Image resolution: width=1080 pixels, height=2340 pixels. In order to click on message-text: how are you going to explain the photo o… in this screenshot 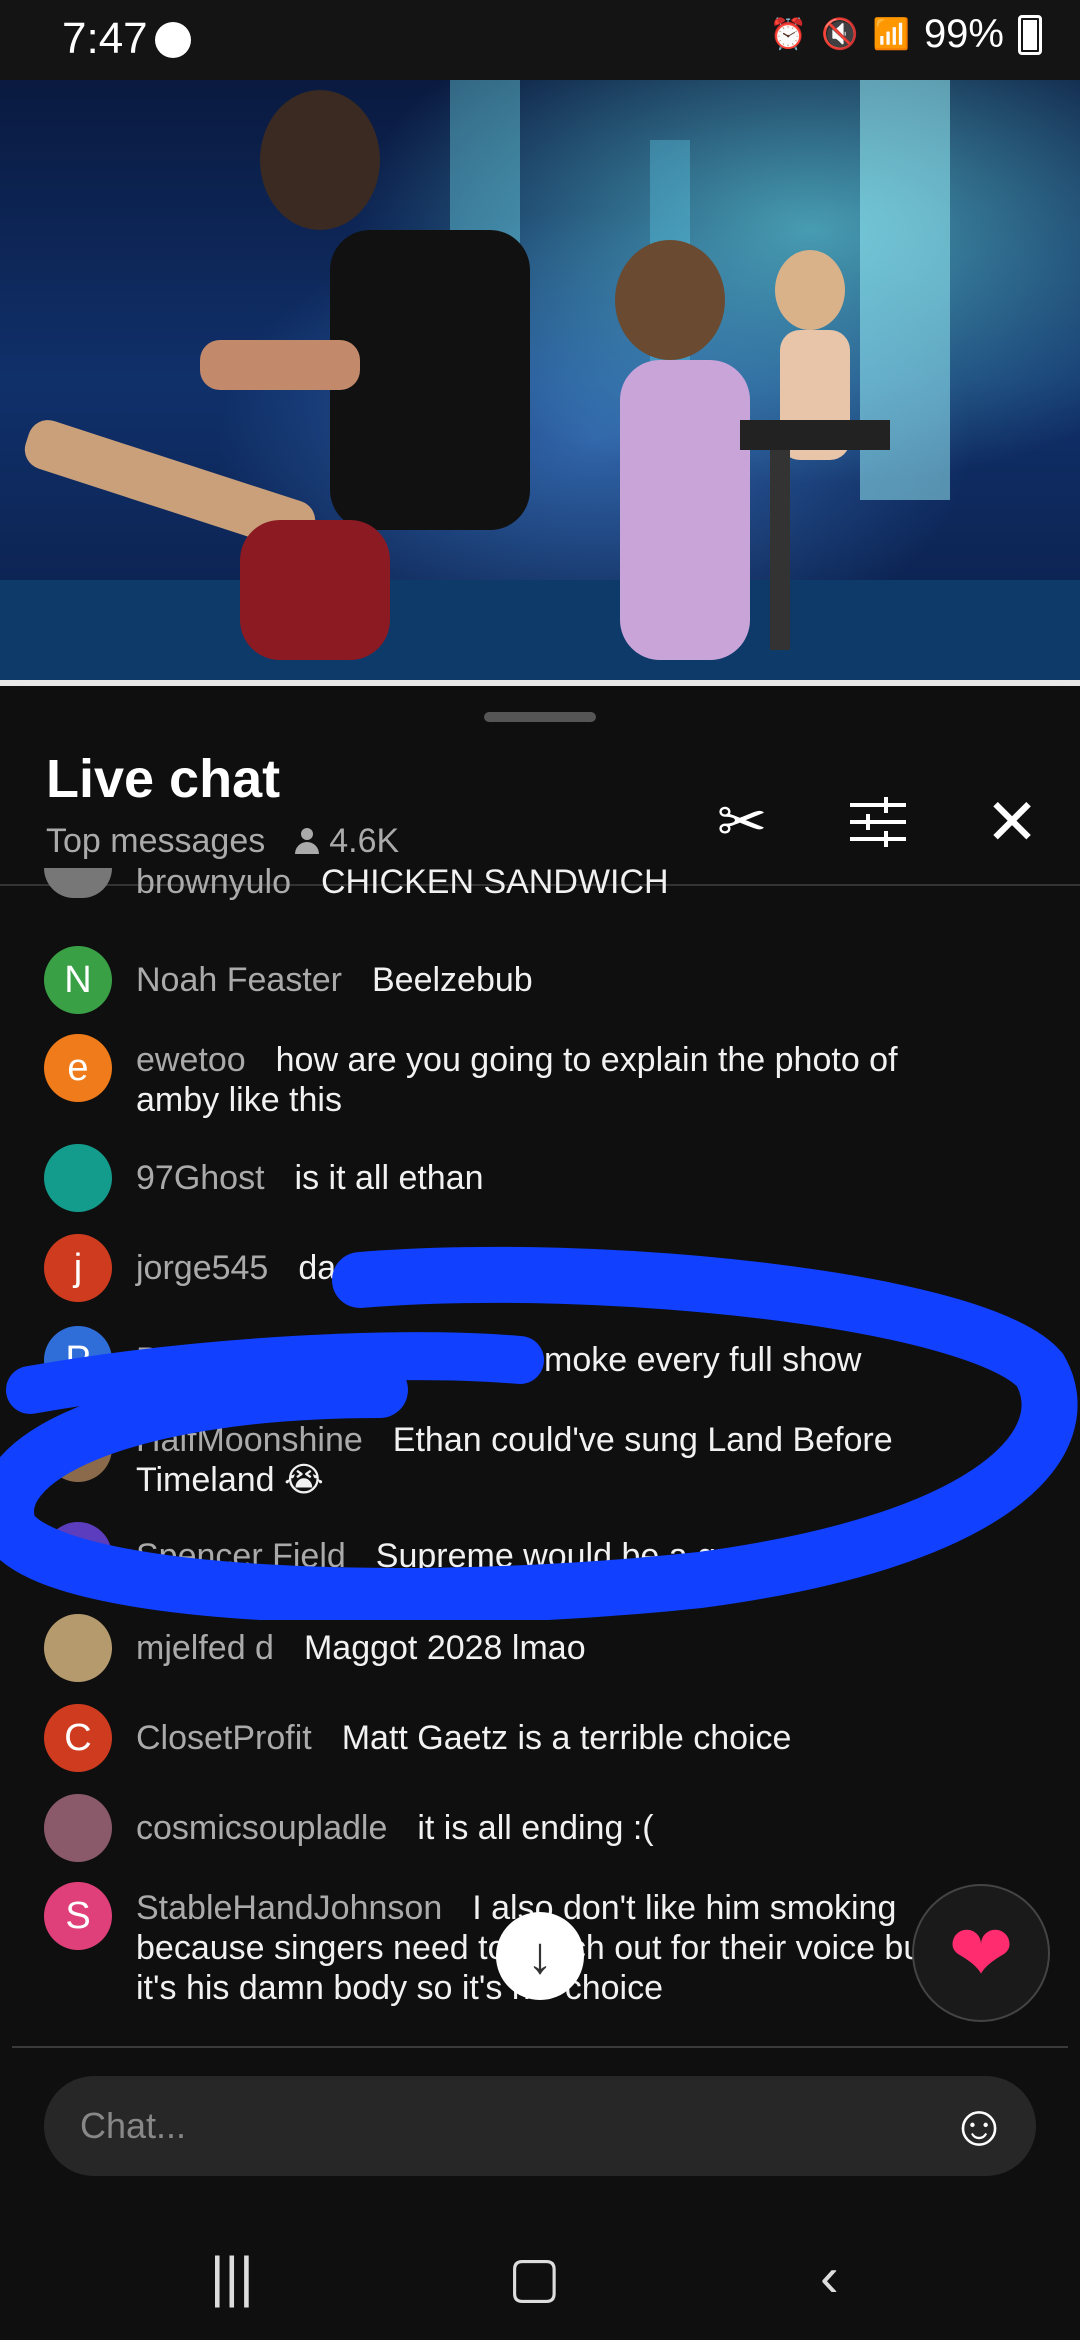, I will do `click(517, 1080)`.